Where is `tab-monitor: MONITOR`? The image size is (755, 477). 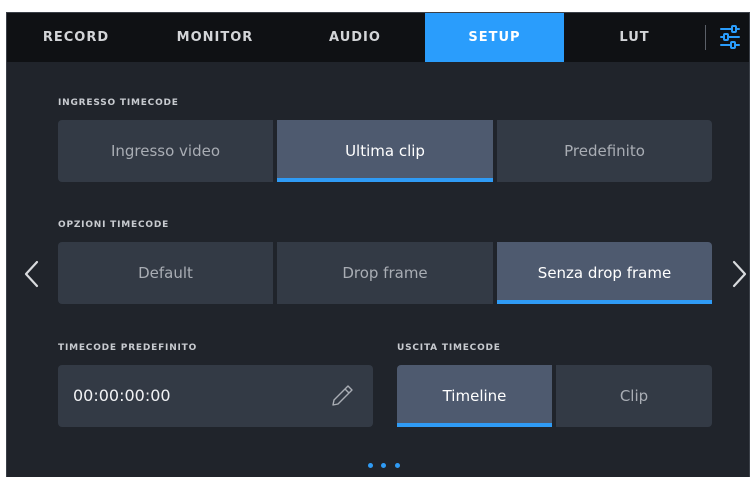 tab-monitor: MONITOR is located at coordinates (215, 37).